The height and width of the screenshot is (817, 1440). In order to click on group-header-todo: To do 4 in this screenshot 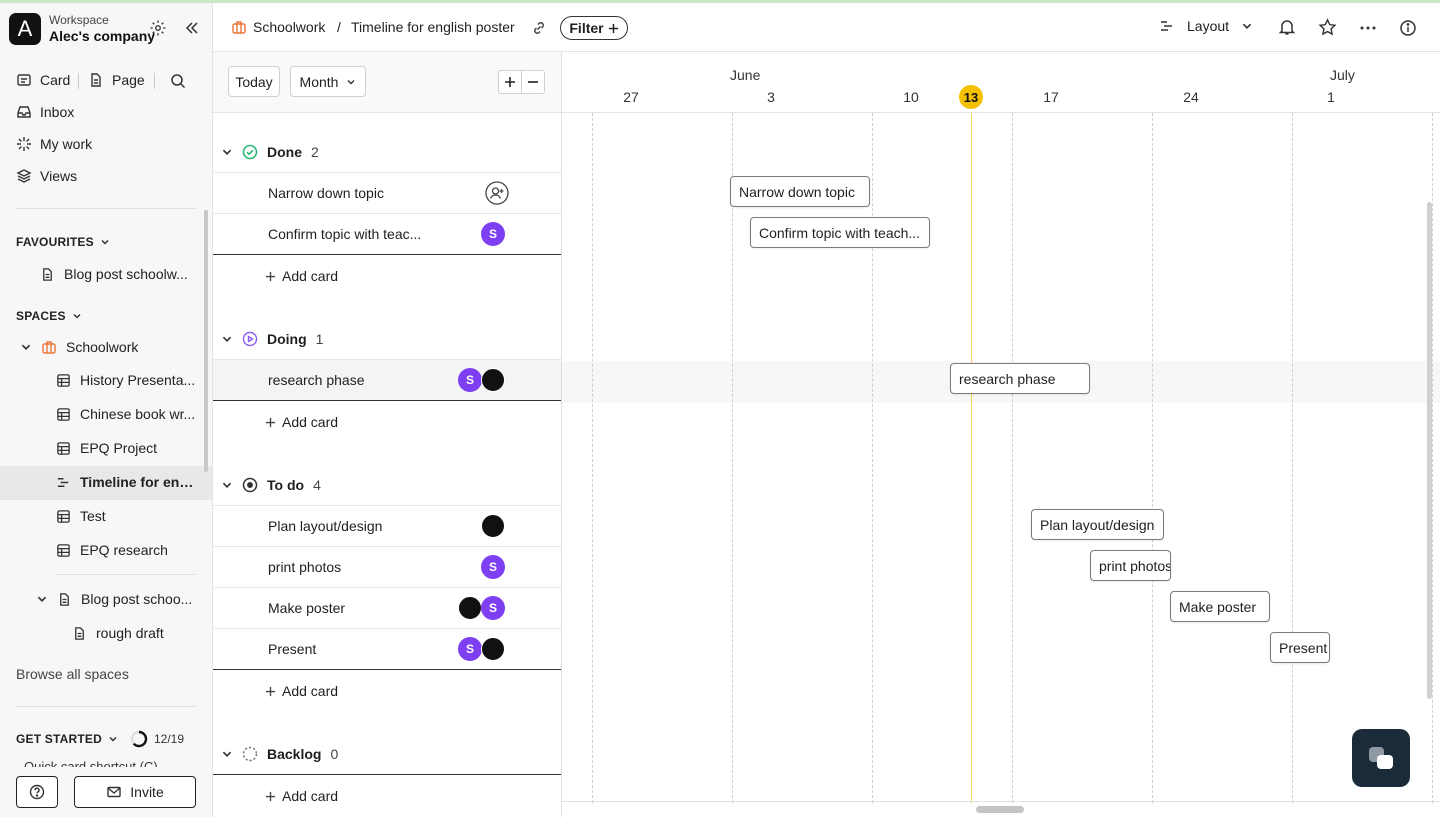, I will do `click(271, 485)`.